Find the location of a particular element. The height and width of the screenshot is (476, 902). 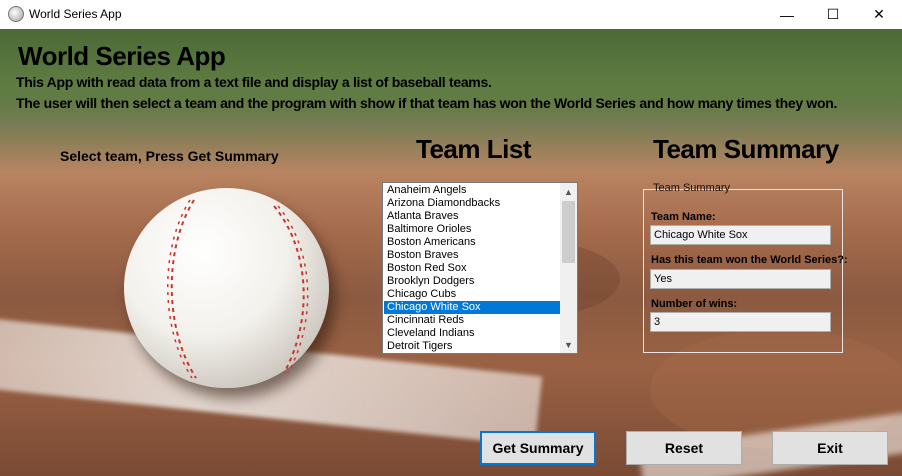

list-item: Detroit Tigers is located at coordinates (472, 346).